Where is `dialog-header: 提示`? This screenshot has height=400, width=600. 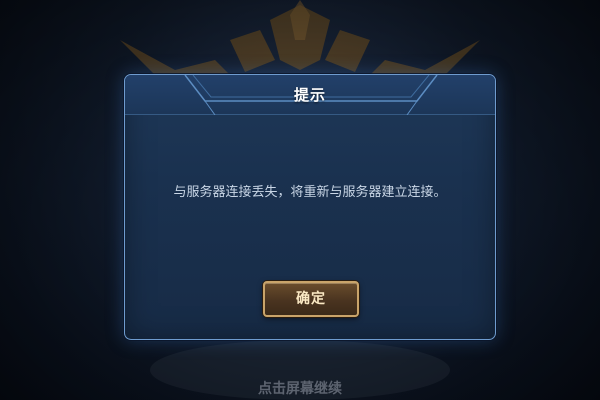 dialog-header: 提示 is located at coordinates (310, 95).